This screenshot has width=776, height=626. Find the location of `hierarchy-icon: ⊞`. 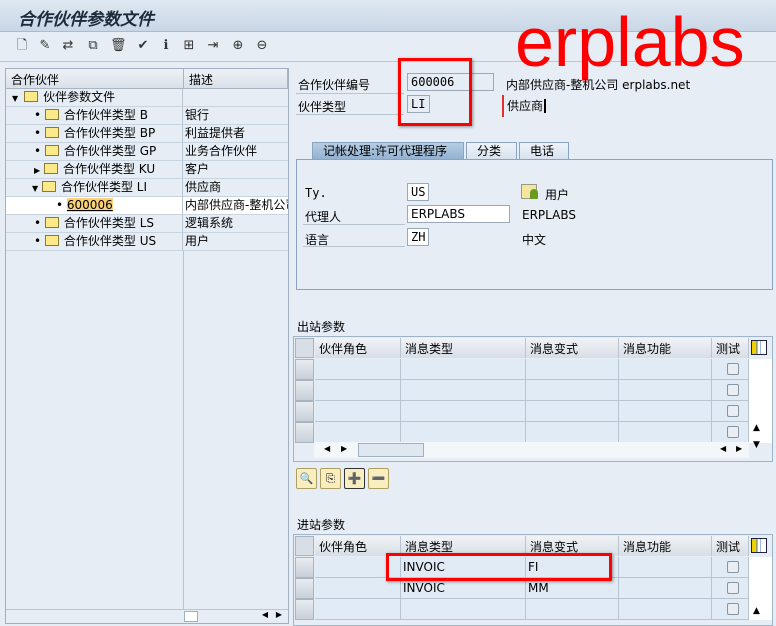

hierarchy-icon: ⊞ is located at coordinates (189, 46).